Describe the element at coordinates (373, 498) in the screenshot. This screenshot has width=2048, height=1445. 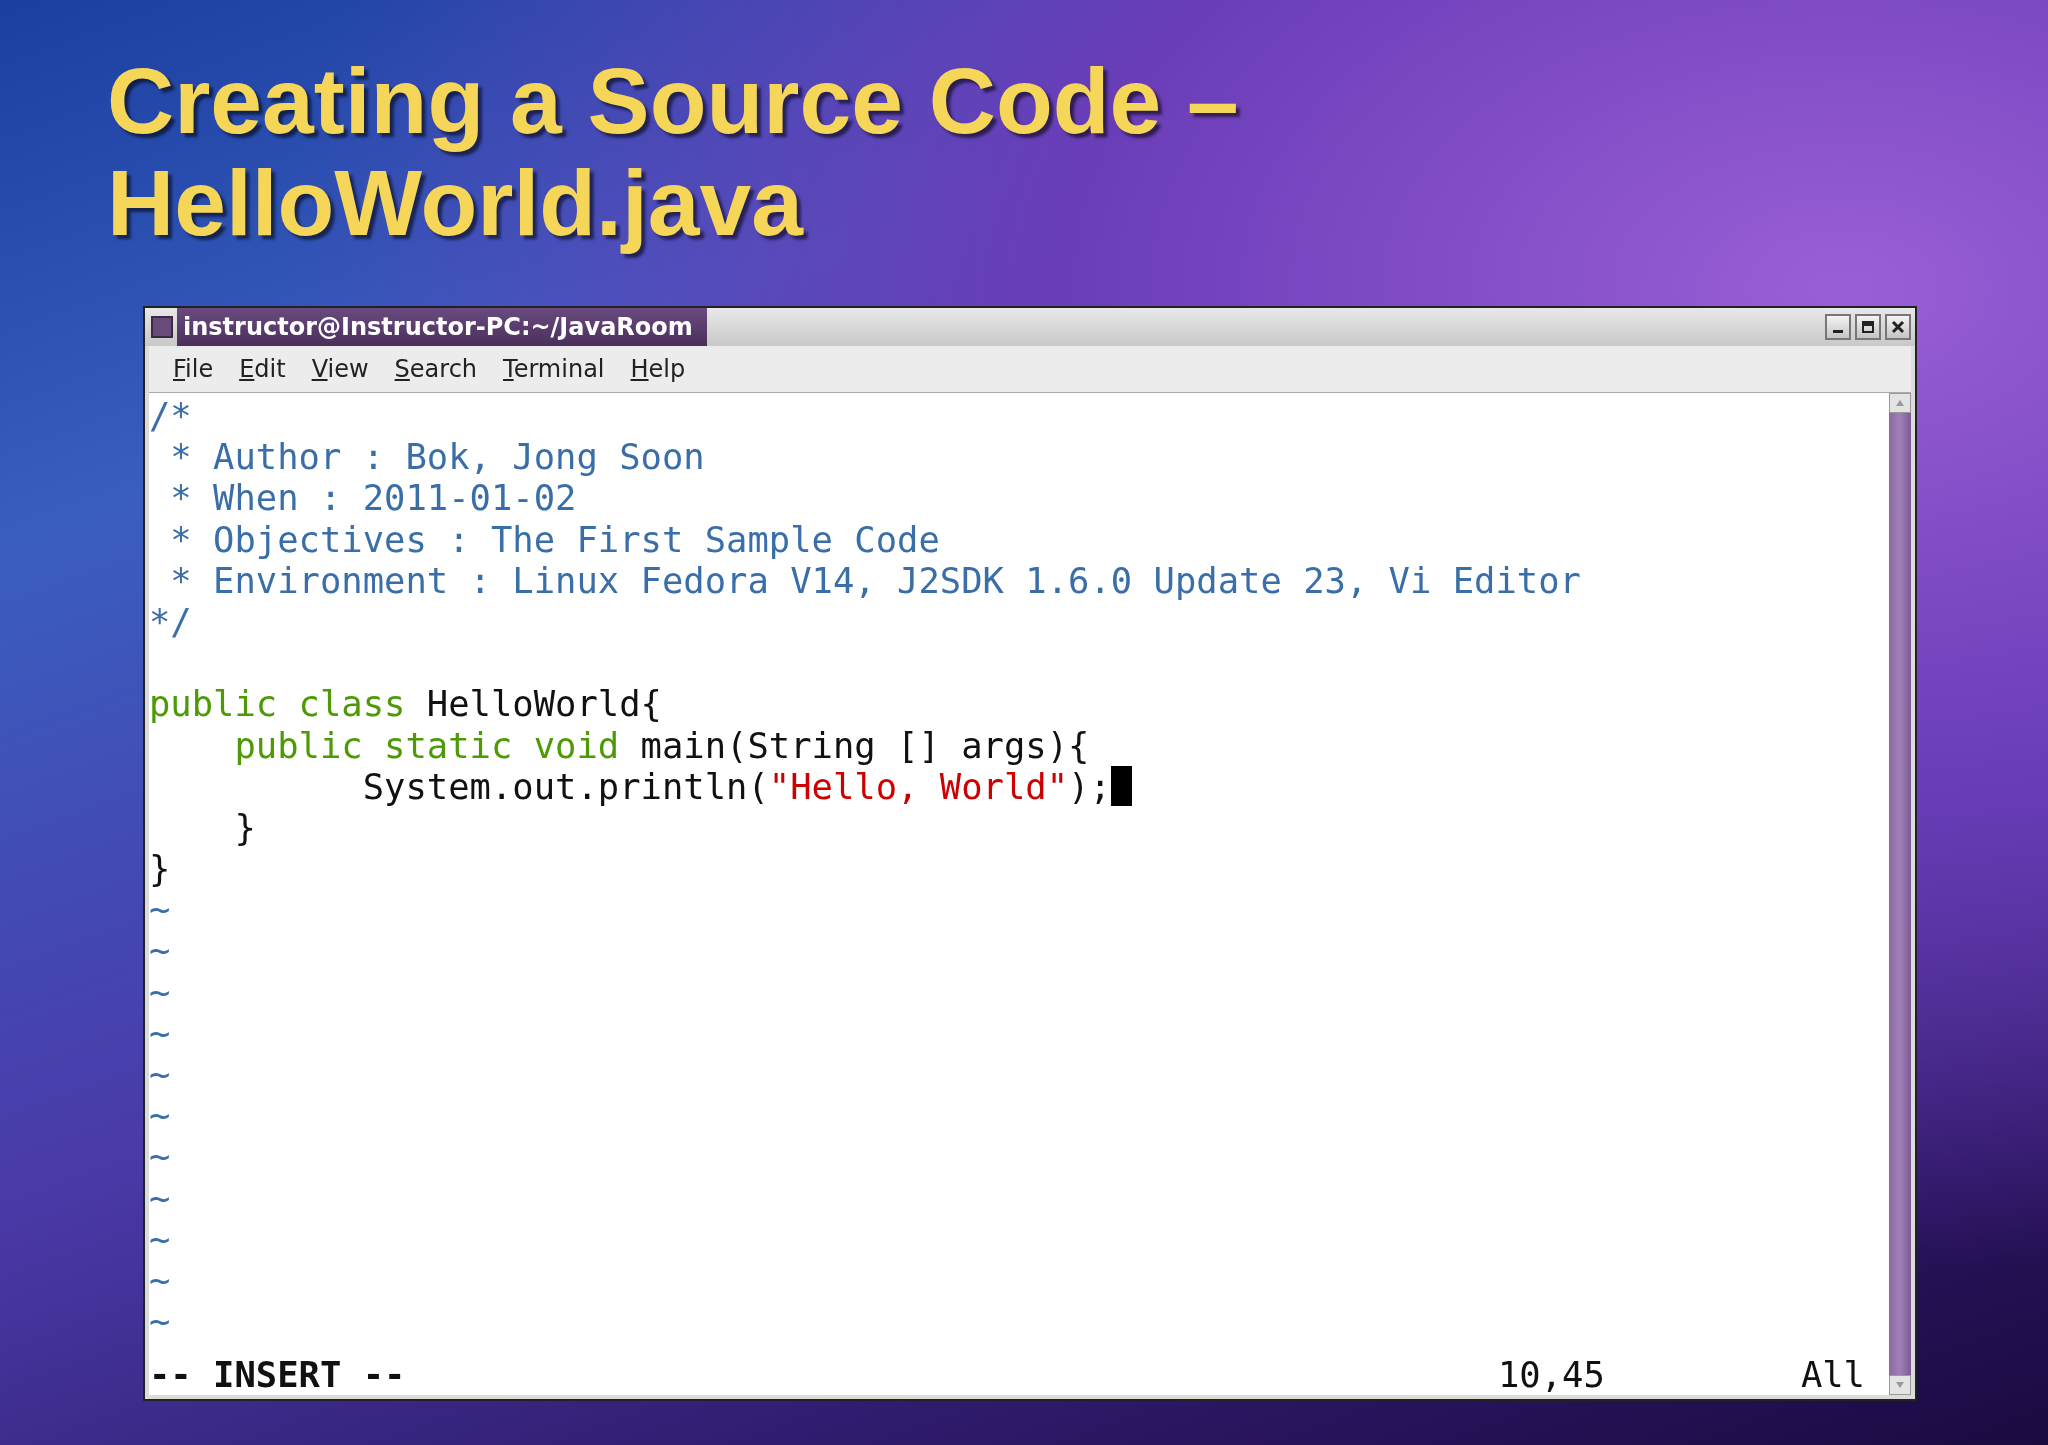
I see `code-text: * When : 2011-01-02` at that location.